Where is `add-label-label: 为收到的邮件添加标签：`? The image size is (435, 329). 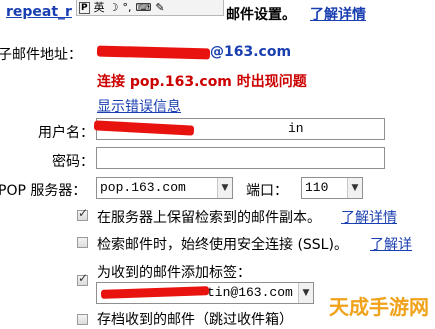
add-label-label: 为收到的邮件添加标签： is located at coordinates (174, 273).